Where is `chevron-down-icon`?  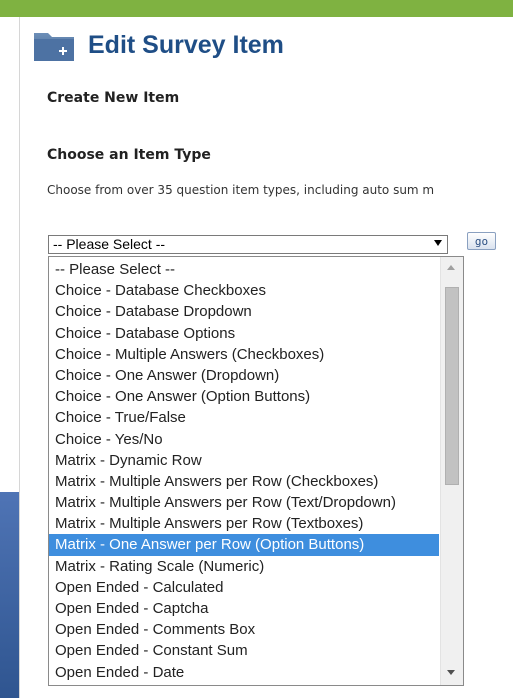
chevron-down-icon is located at coordinates (438, 243).